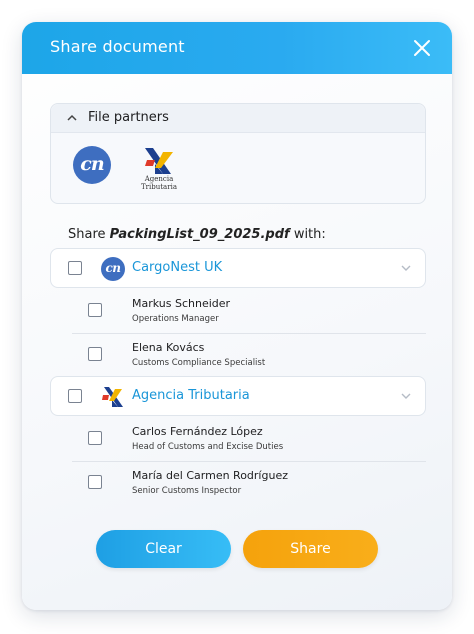  What do you see at coordinates (238, 153) in the screenshot?
I see `file-partners-panel: File partners cn Agencia Tributaria` at bounding box center [238, 153].